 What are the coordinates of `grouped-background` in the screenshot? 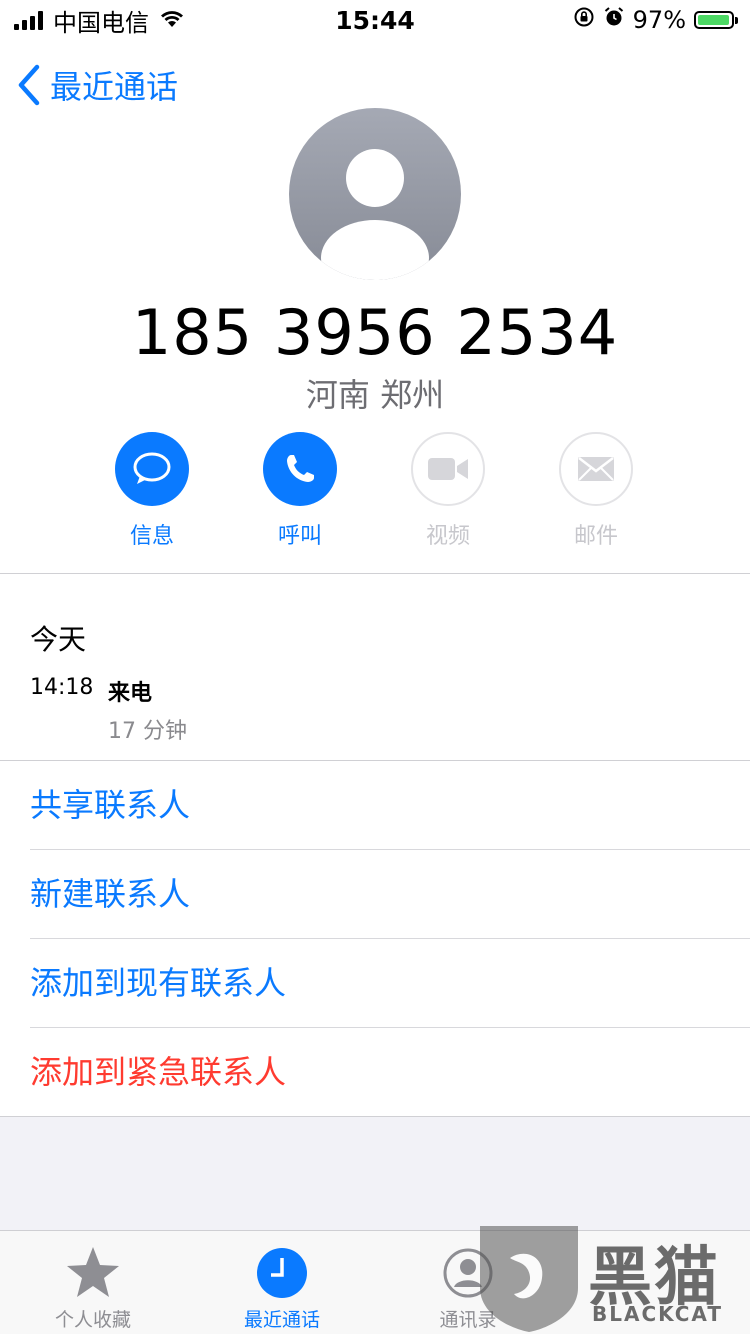 It's located at (375, 1173).